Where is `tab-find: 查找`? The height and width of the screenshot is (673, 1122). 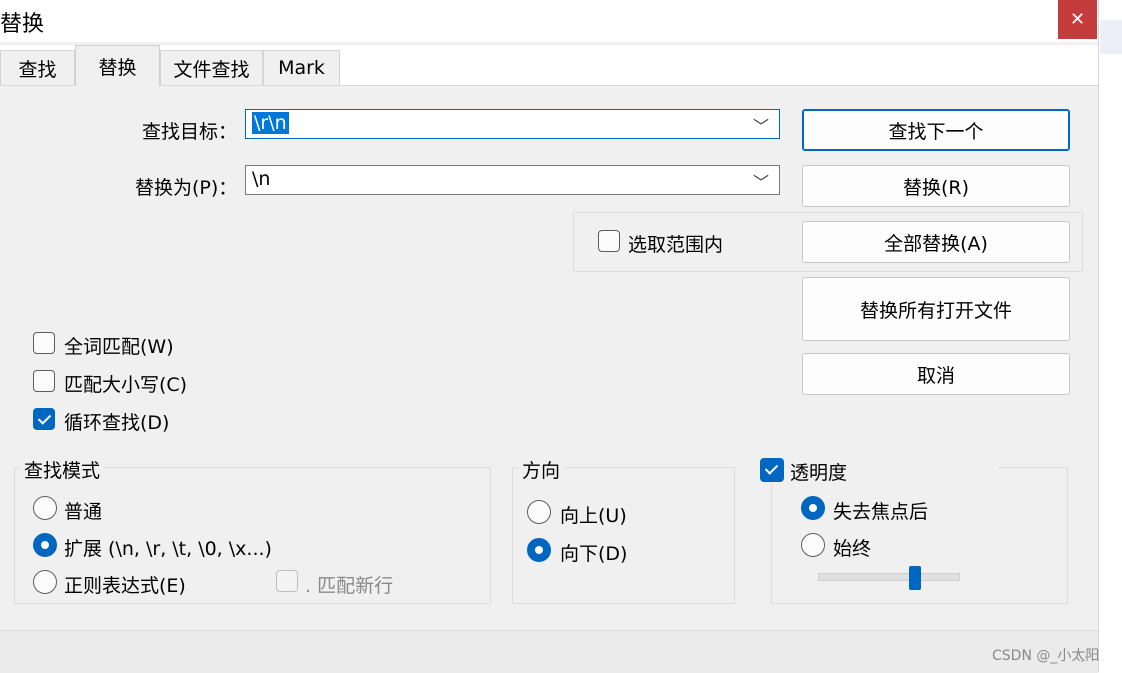
tab-find: 查找 is located at coordinates (37, 67).